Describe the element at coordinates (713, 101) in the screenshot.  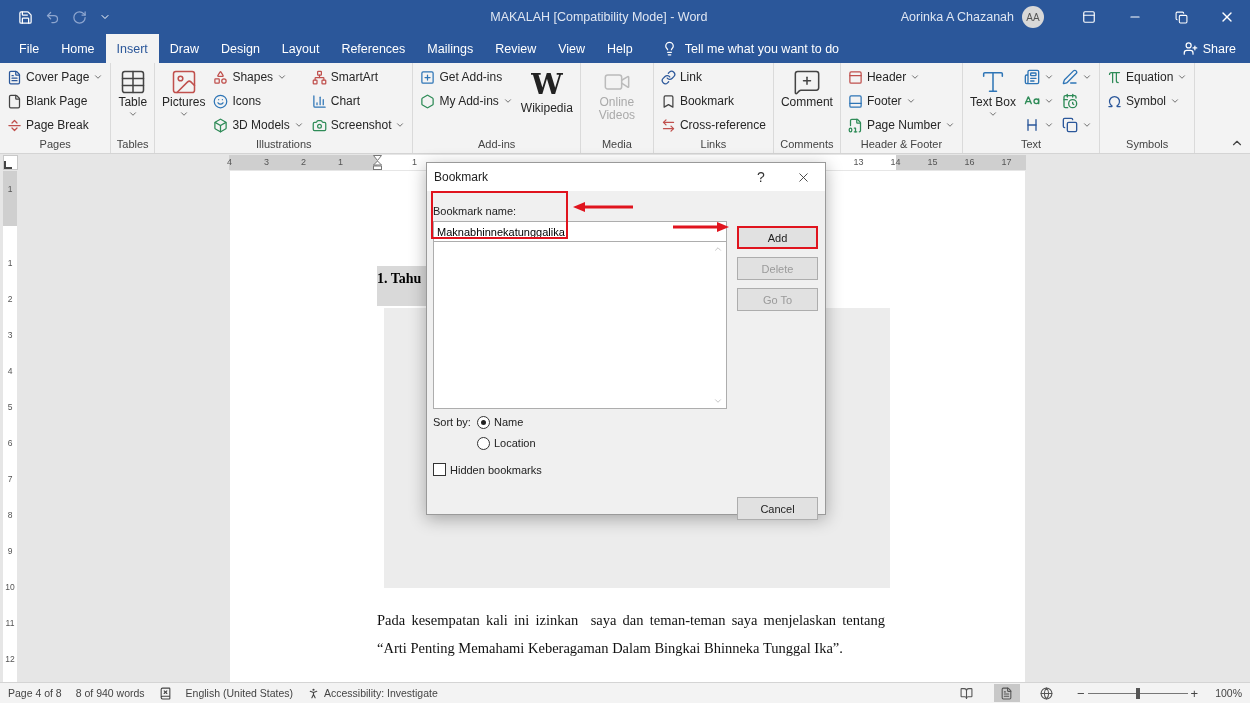
I see `ribbon-button: Bookmark` at that location.